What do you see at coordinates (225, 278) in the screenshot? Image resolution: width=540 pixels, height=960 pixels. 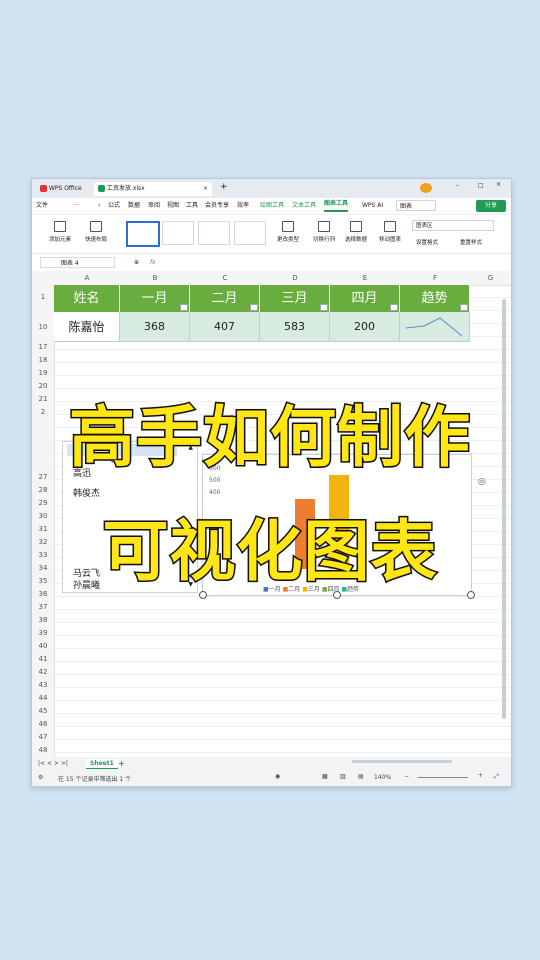 I see `col-C: C` at bounding box center [225, 278].